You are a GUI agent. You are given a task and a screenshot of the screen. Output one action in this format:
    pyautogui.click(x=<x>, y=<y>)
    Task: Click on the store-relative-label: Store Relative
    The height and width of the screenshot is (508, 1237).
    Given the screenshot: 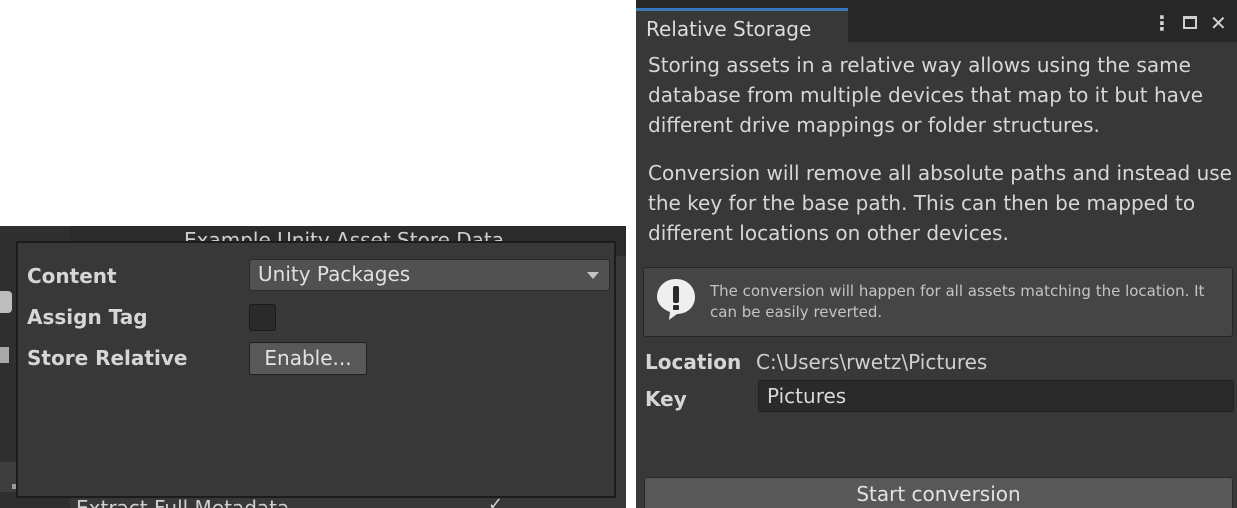 What is the action you would take?
    pyautogui.click(x=107, y=358)
    